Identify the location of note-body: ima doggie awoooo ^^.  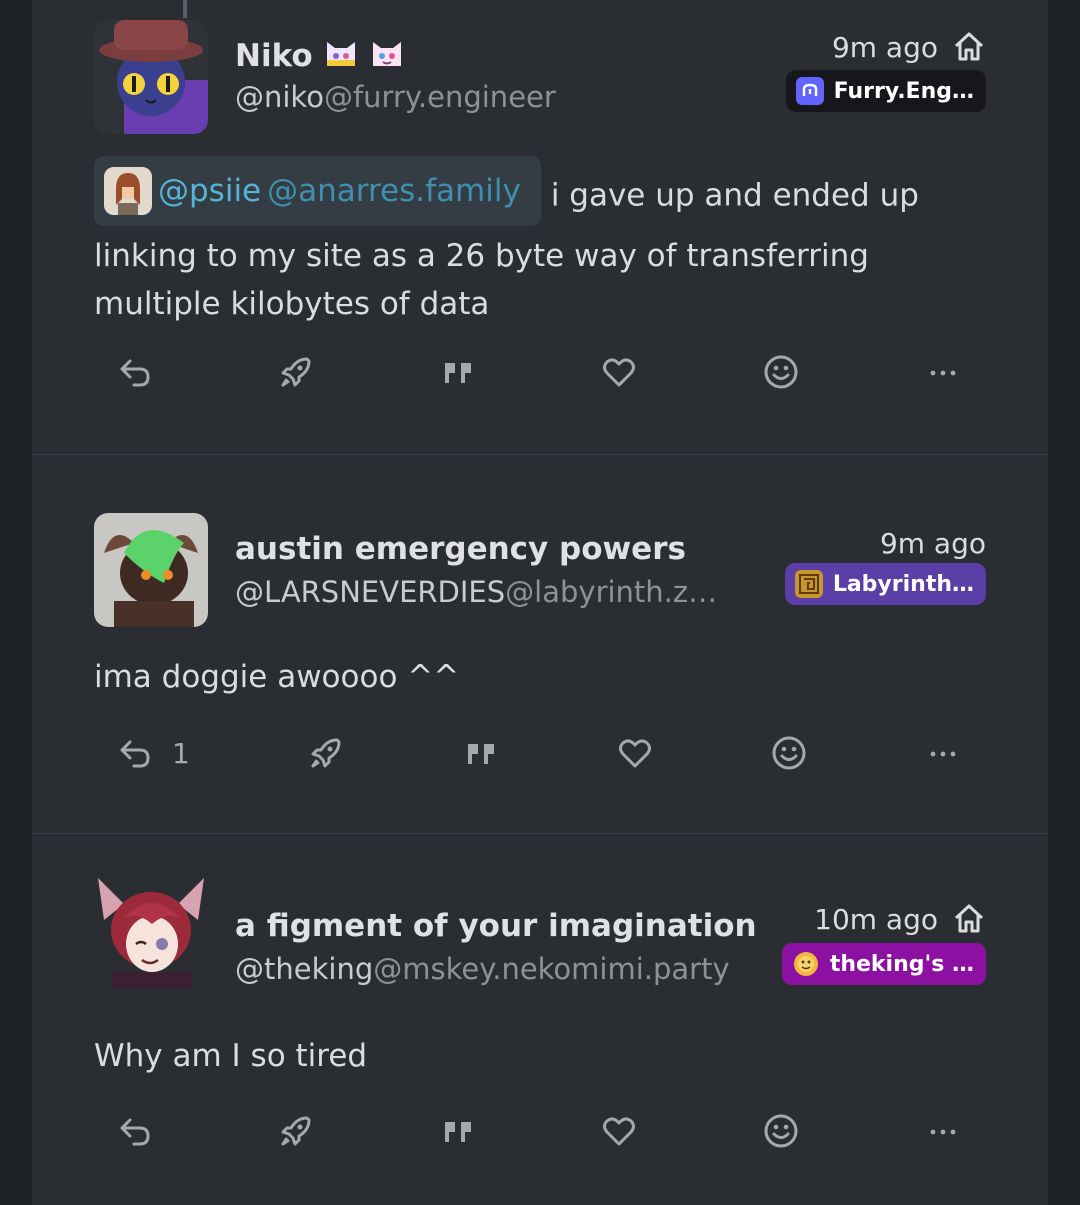
(277, 677).